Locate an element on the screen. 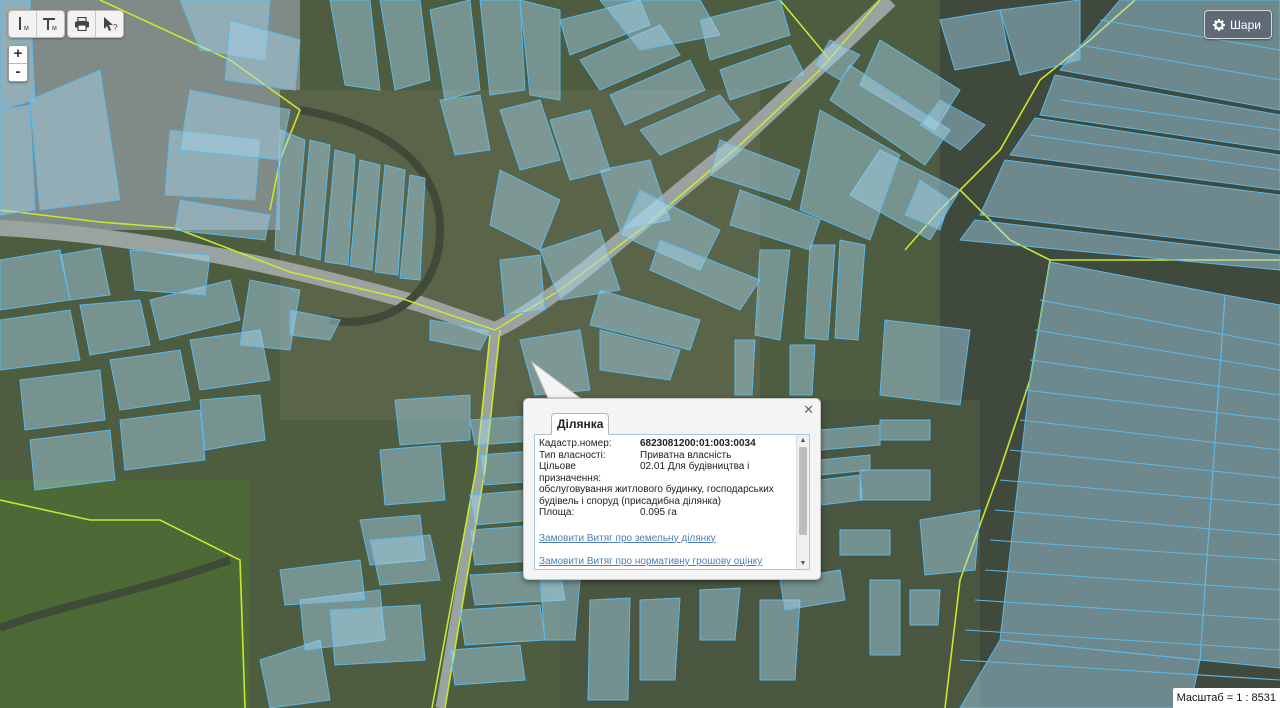 This screenshot has height=708, width=1280. row-cadastral: Кадастр.номер: 6823081200:01:003:0034 is located at coordinates (668, 444).